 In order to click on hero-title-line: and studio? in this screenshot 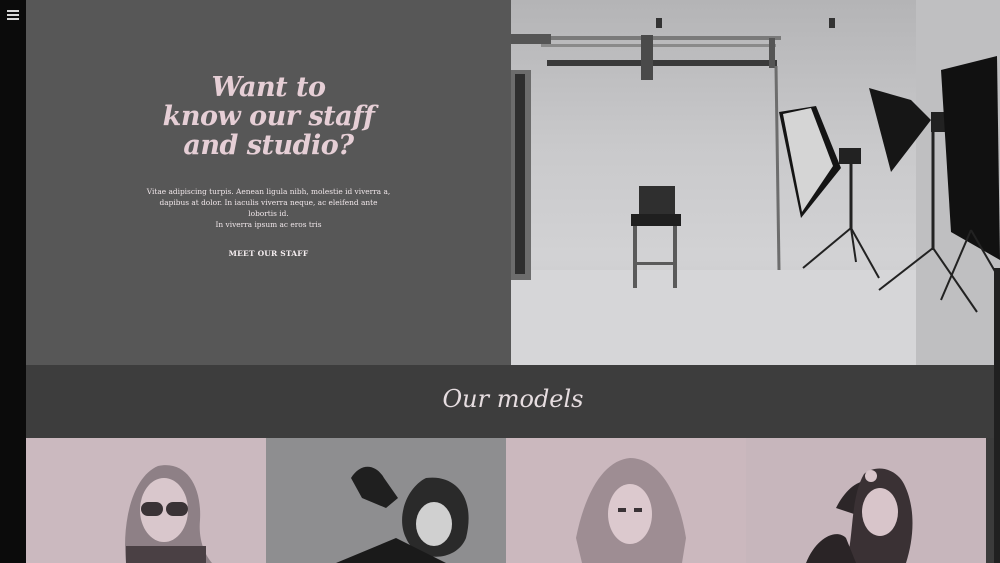, I will do `click(268, 145)`.